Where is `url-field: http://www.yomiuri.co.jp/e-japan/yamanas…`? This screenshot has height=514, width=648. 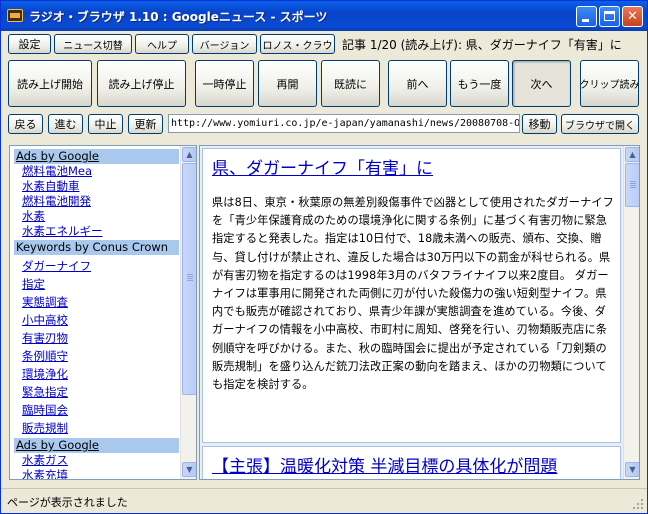
url-field: http://www.yomiuri.co.jp/e-japan/yamanas… is located at coordinates (344, 123).